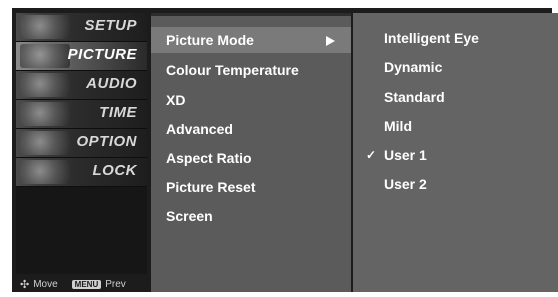 This screenshot has height=297, width=558. I want to click on menu-item-screen: Screen, so click(251, 216).